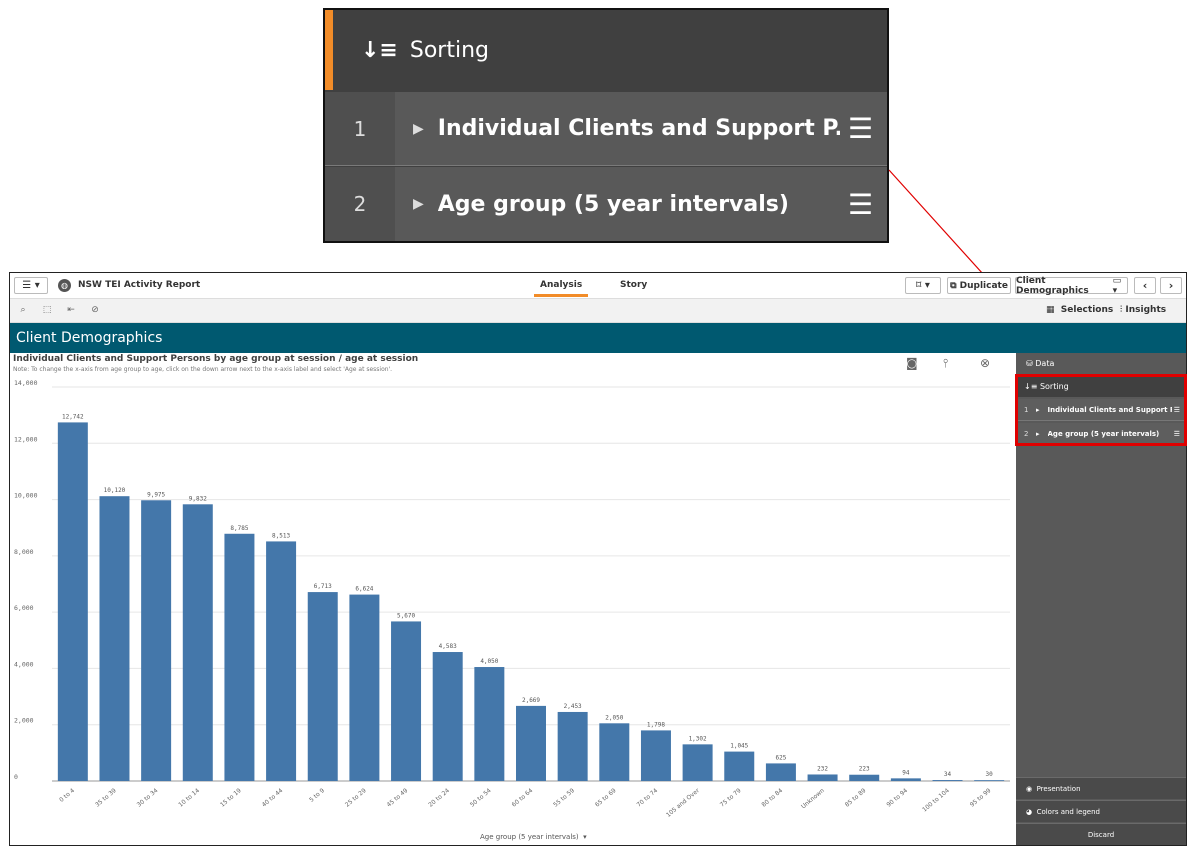  Describe the element at coordinates (47, 310) in the screenshot. I see `selection-tool-icon: ⬚` at that location.